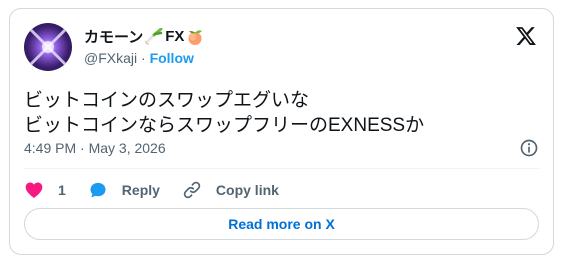  What do you see at coordinates (175, 36) in the screenshot?
I see `author-name-suffix: FX` at bounding box center [175, 36].